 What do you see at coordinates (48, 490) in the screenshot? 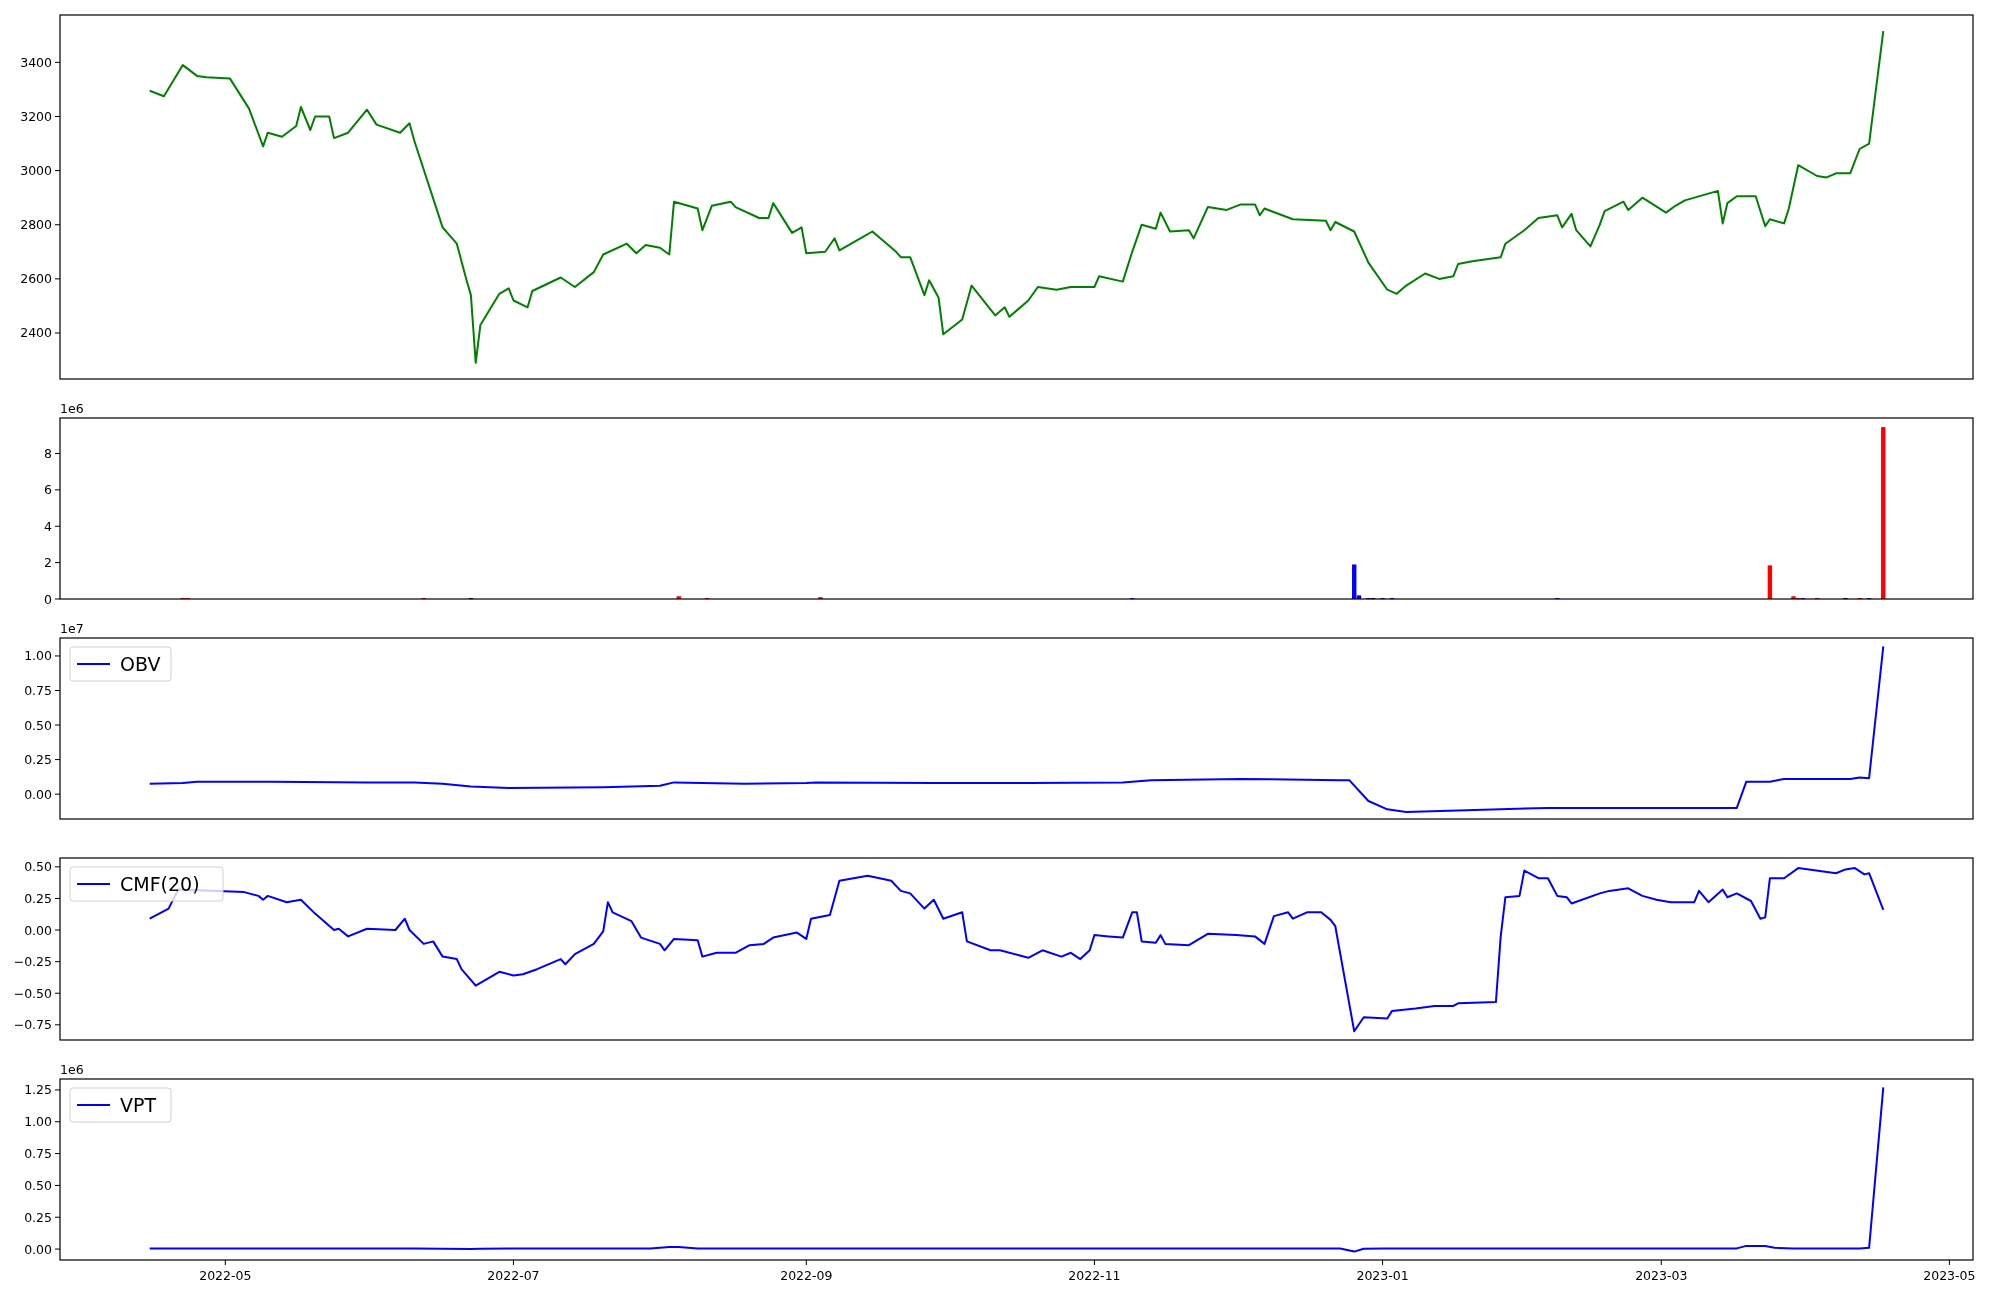
I see `y-tick-label: 6` at bounding box center [48, 490].